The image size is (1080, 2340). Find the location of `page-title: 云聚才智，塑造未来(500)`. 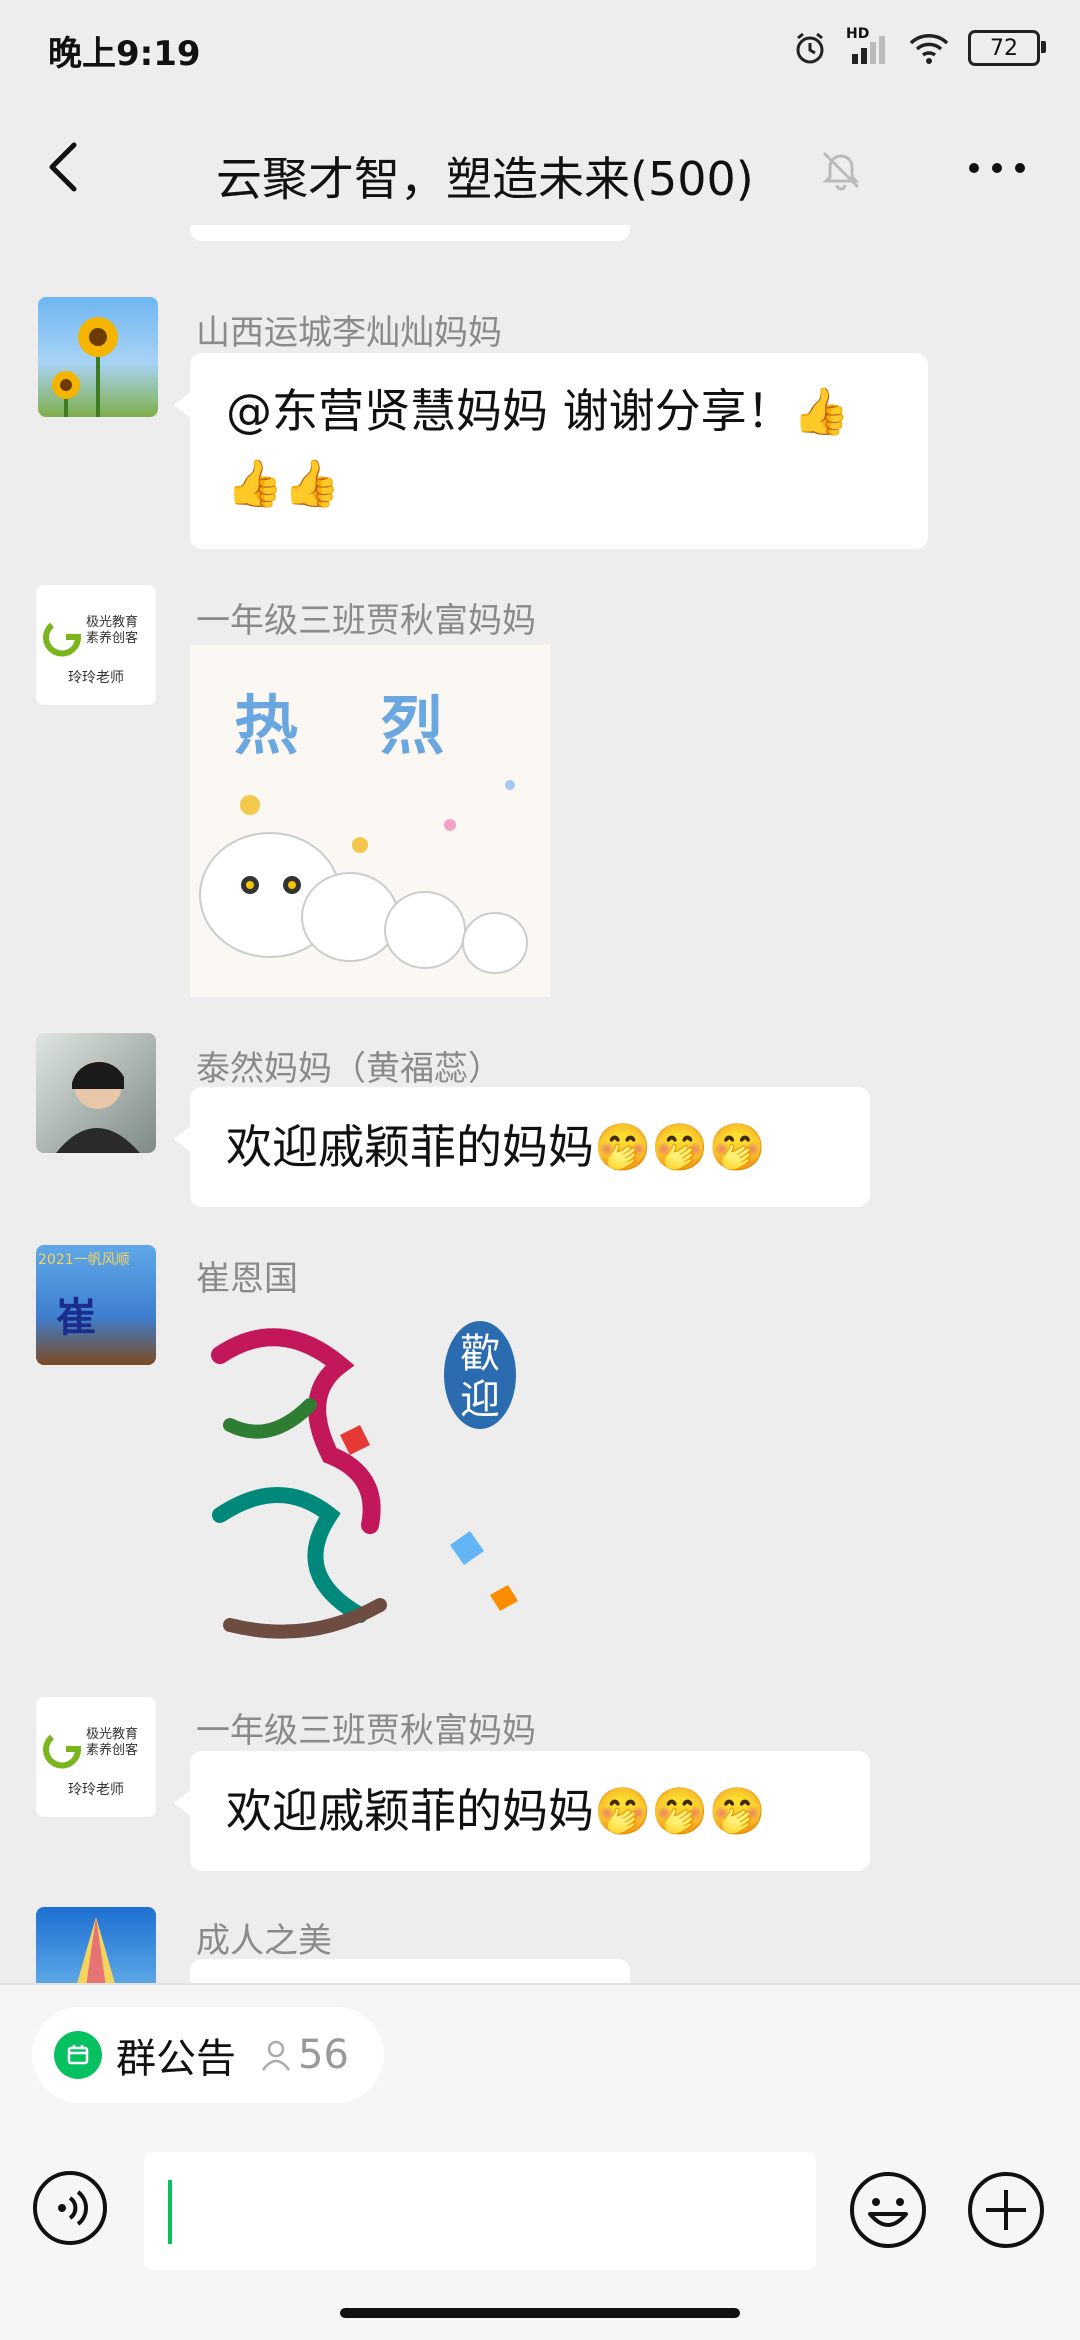

page-title: 云聚才智，塑造未来(500) is located at coordinates (485, 179).